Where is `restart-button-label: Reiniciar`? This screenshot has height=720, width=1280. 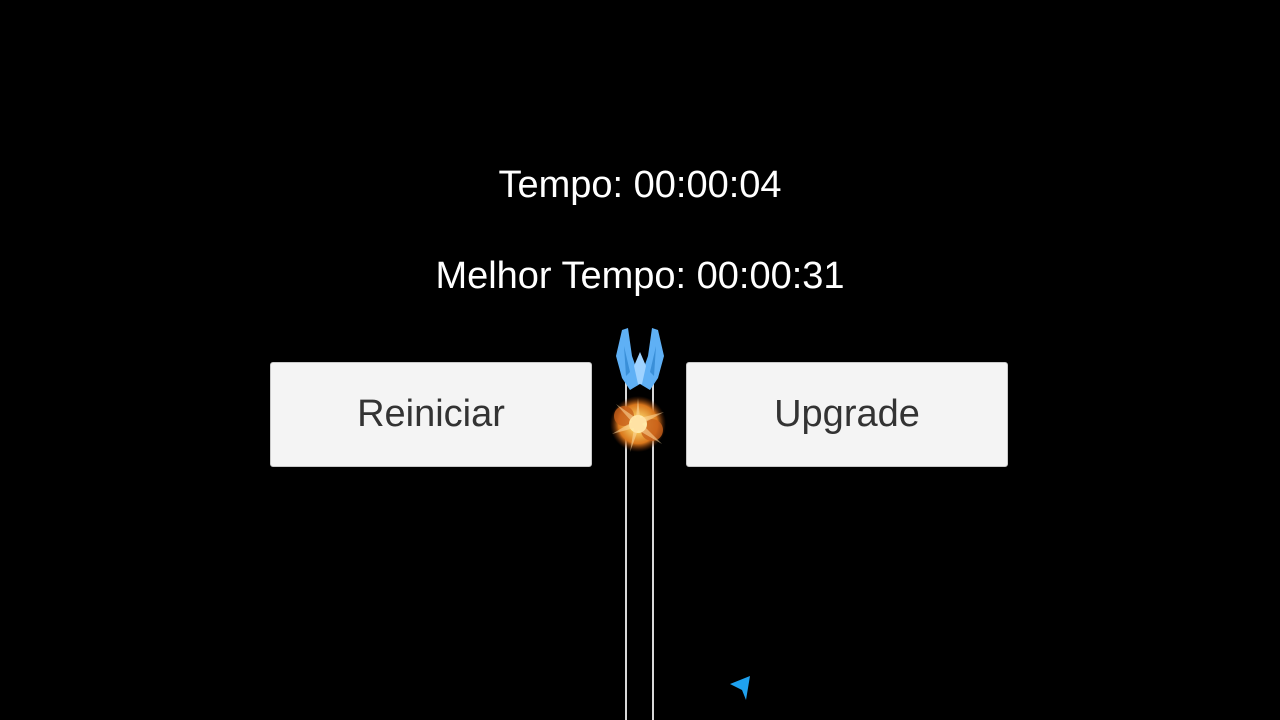 restart-button-label: Reiniciar is located at coordinates (431, 414).